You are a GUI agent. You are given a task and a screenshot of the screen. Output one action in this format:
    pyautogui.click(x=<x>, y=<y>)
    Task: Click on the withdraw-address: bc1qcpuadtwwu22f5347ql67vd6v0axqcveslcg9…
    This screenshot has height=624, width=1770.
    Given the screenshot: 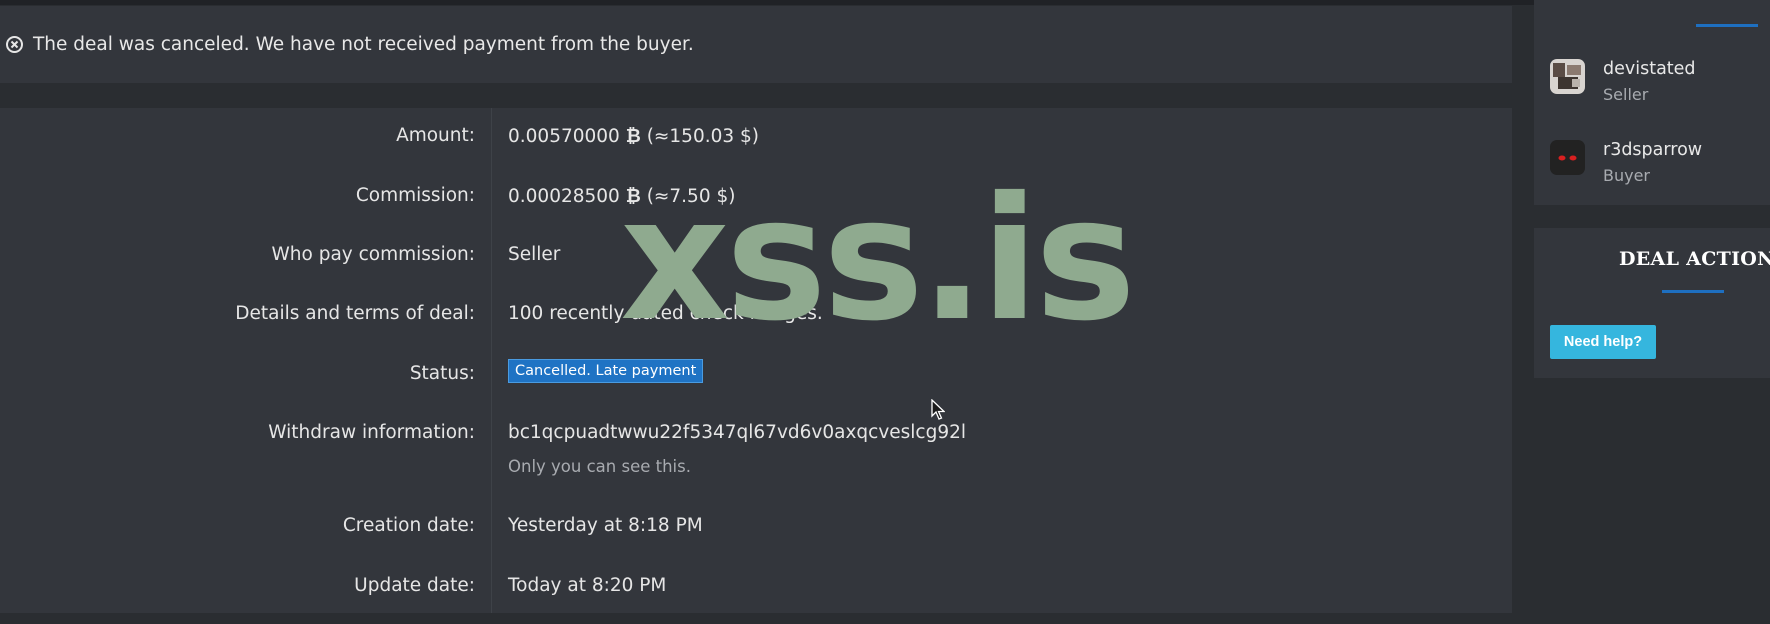 What is the action you would take?
    pyautogui.click(x=737, y=432)
    